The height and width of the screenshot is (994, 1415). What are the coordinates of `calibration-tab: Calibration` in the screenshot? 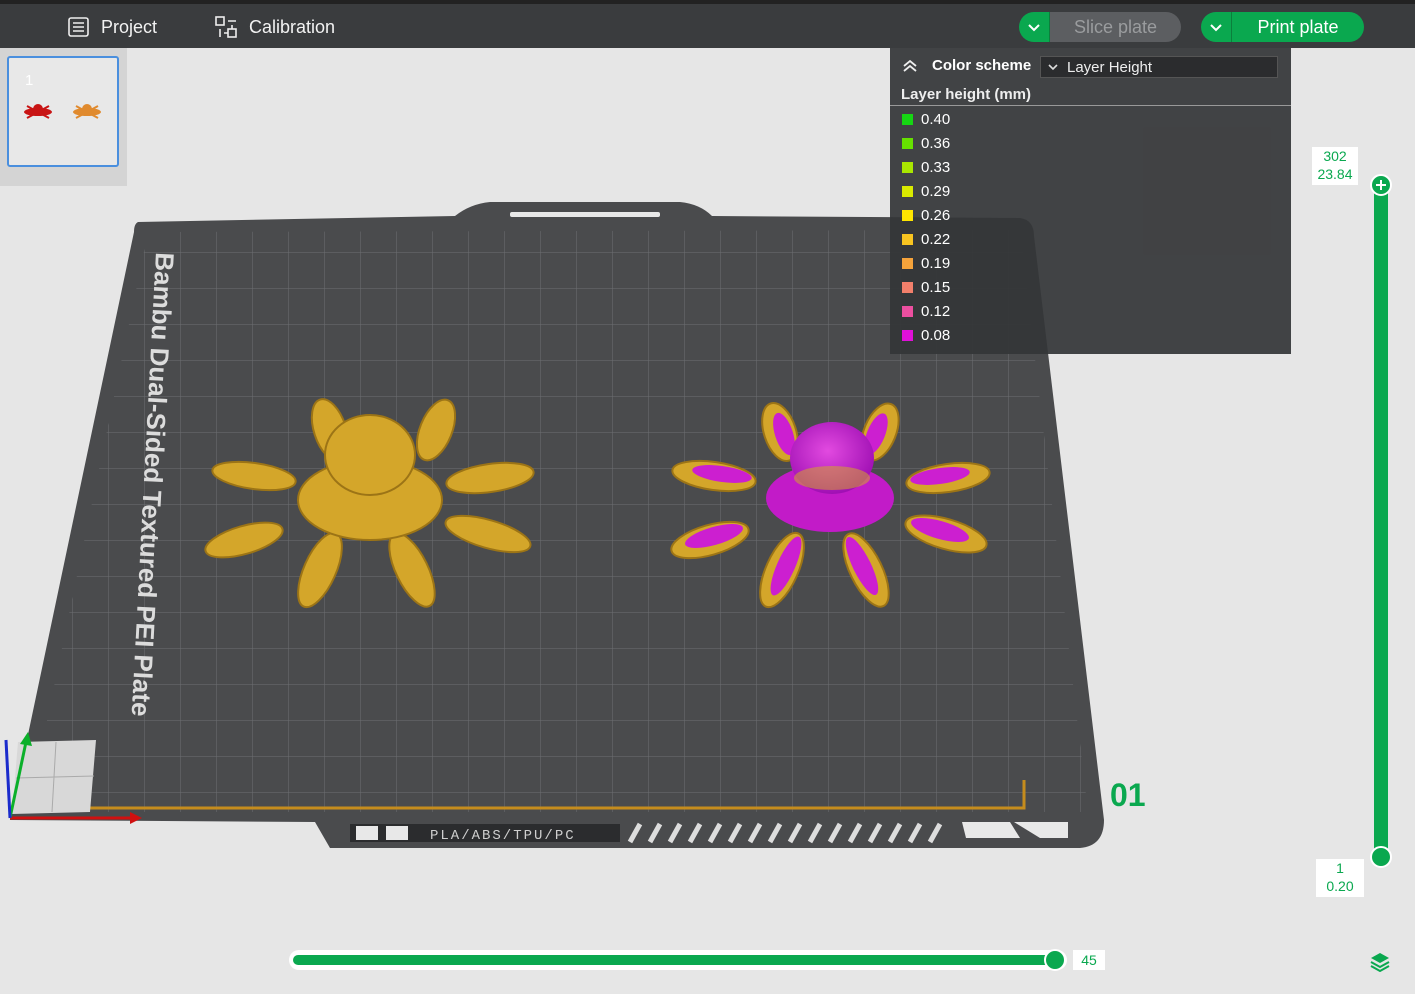 It's located at (275, 27).